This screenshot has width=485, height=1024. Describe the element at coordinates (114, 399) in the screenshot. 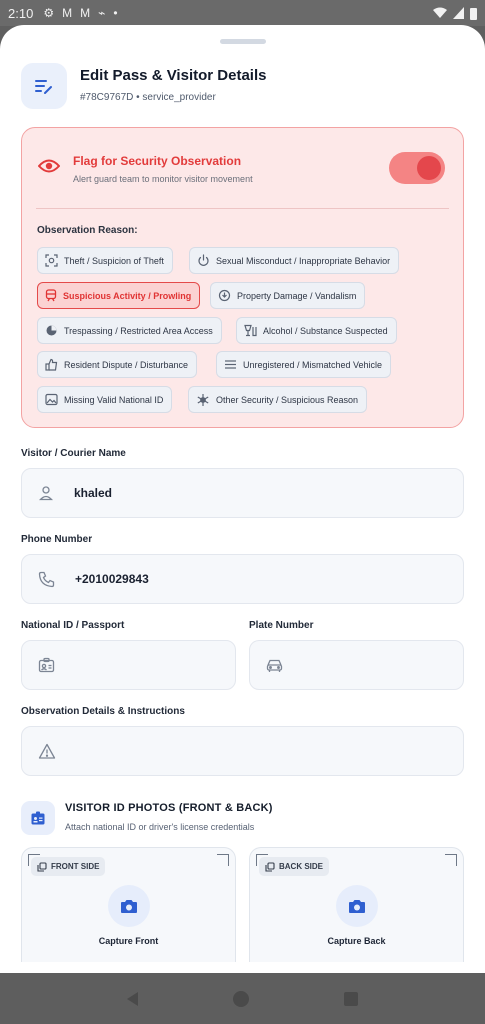

I see `chip-label: Missing Valid National ID` at that location.